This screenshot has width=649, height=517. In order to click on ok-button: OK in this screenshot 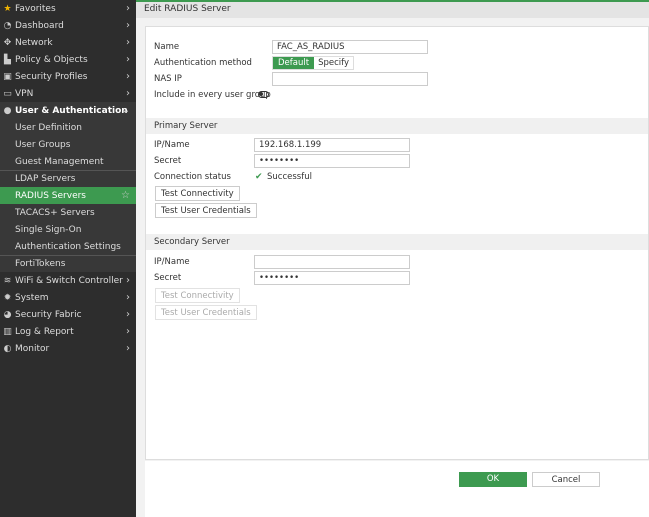, I will do `click(493, 479)`.